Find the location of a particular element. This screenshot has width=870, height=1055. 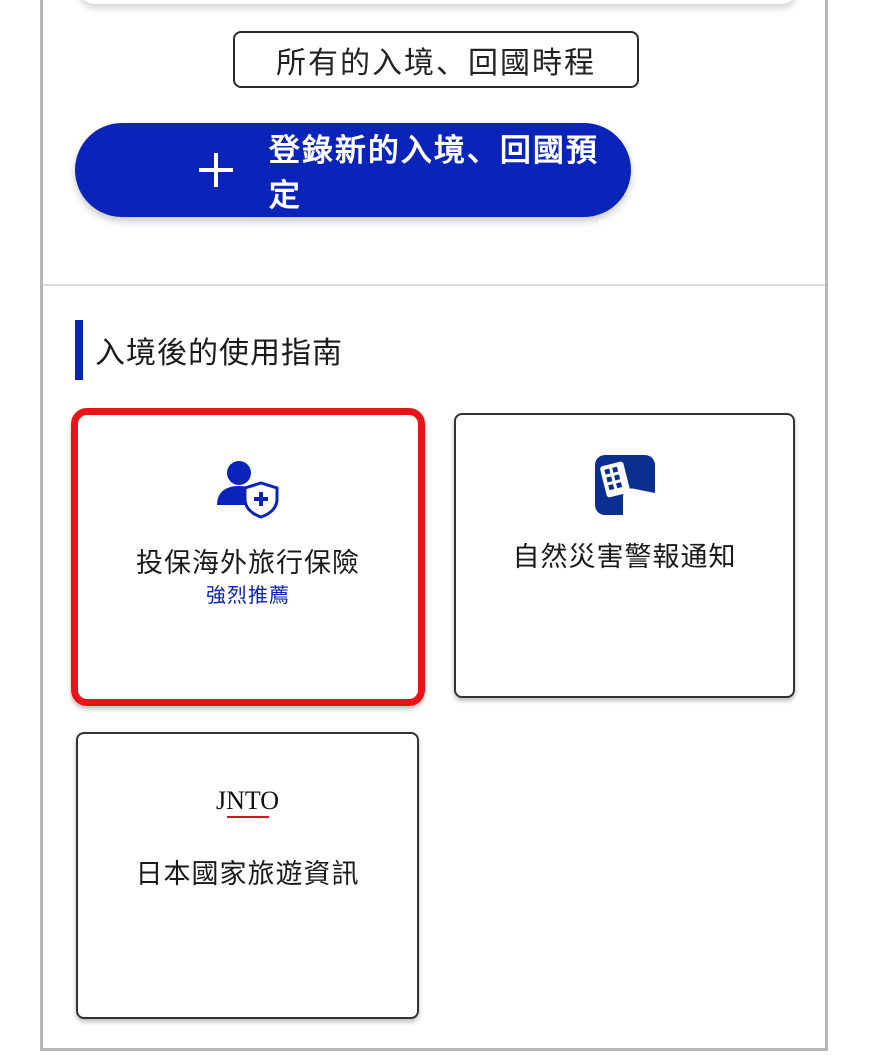

section-title: 入境後的使用指南 is located at coordinates (219, 353).